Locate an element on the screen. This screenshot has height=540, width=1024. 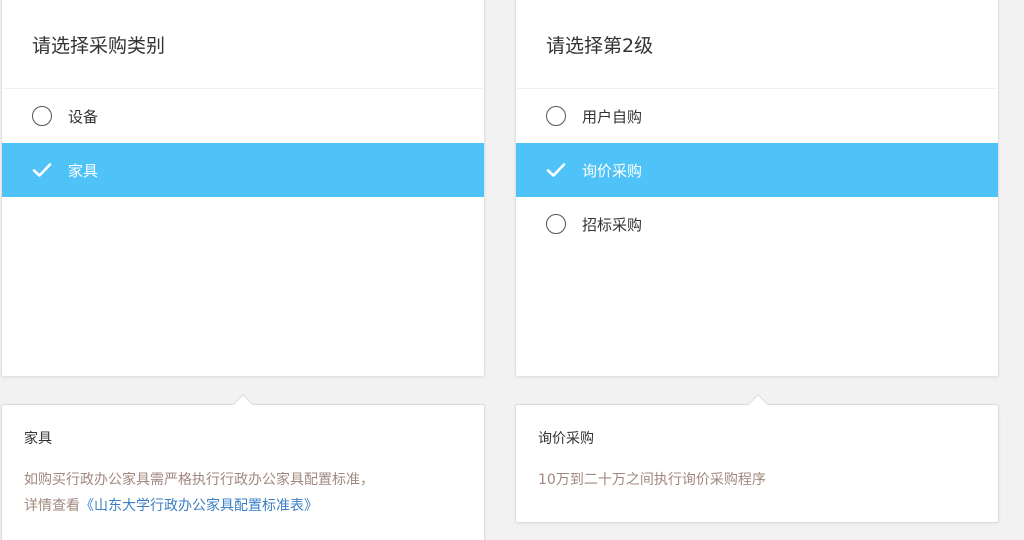
description-body: 10万到二十万之间执行询价采购程序 is located at coordinates (757, 478).